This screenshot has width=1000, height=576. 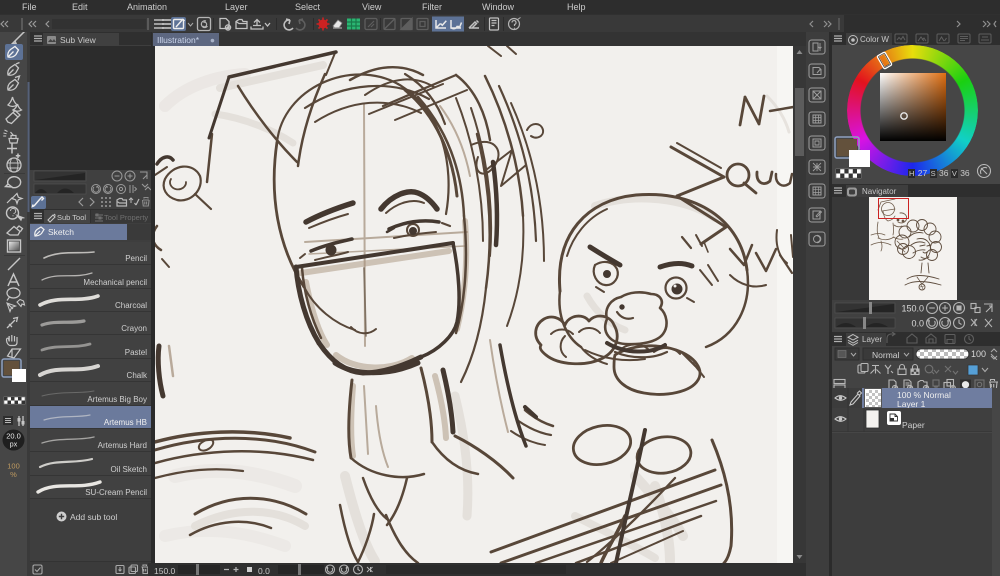 What do you see at coordinates (14, 445) in the screenshot?
I see `svg-text: px` at bounding box center [14, 445].